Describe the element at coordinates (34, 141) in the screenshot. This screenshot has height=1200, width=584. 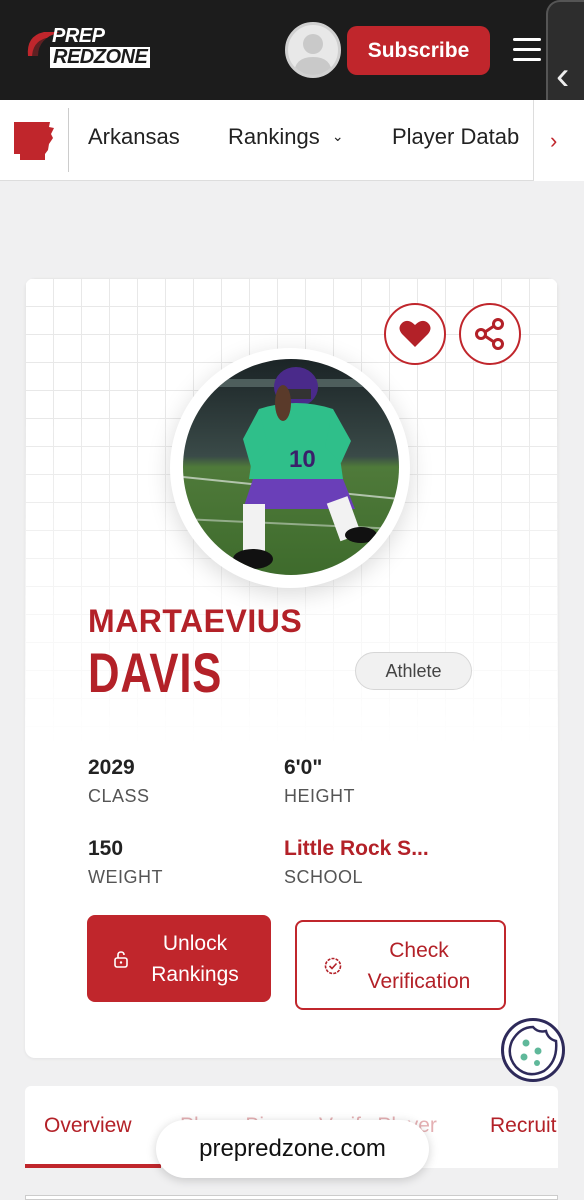
I see `arkansas-icon` at that location.